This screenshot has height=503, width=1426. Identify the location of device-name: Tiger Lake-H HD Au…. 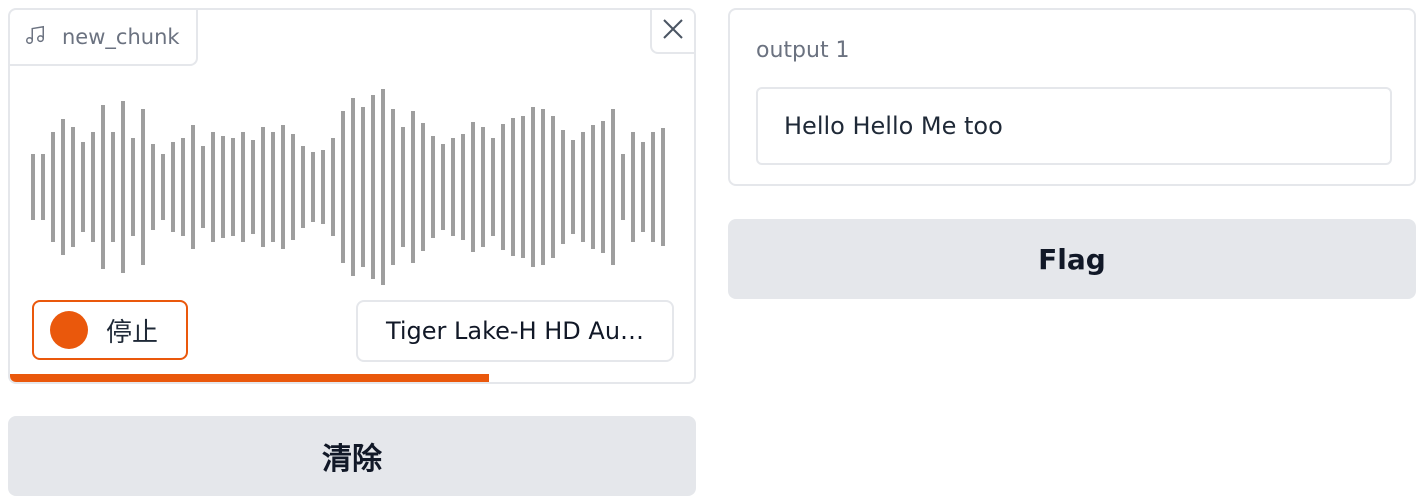
(515, 331).